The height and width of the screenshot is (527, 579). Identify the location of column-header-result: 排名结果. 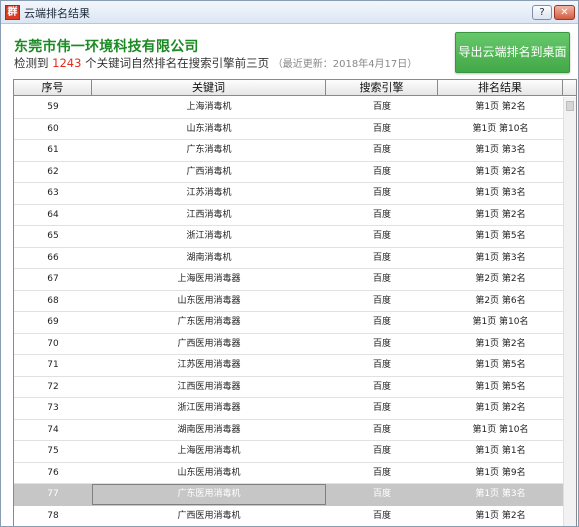
(500, 88).